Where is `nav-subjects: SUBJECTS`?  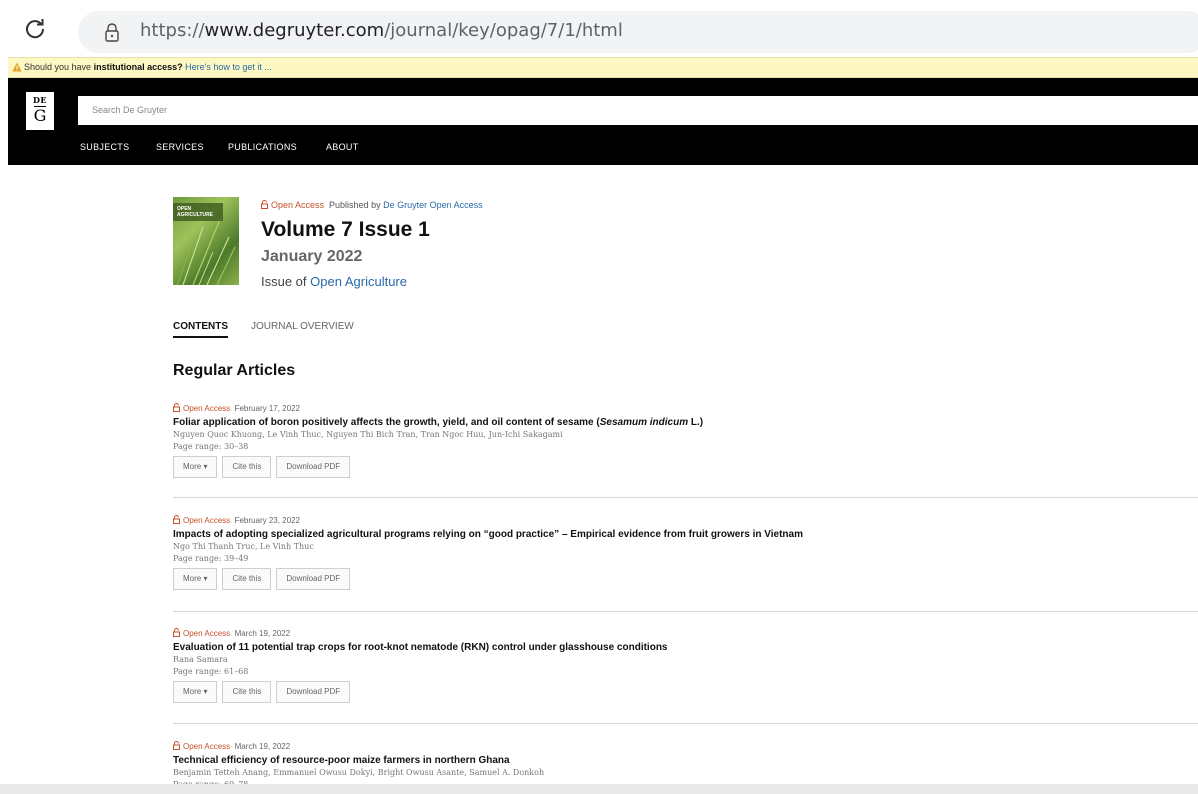
nav-subjects: SUBJECTS is located at coordinates (104, 147).